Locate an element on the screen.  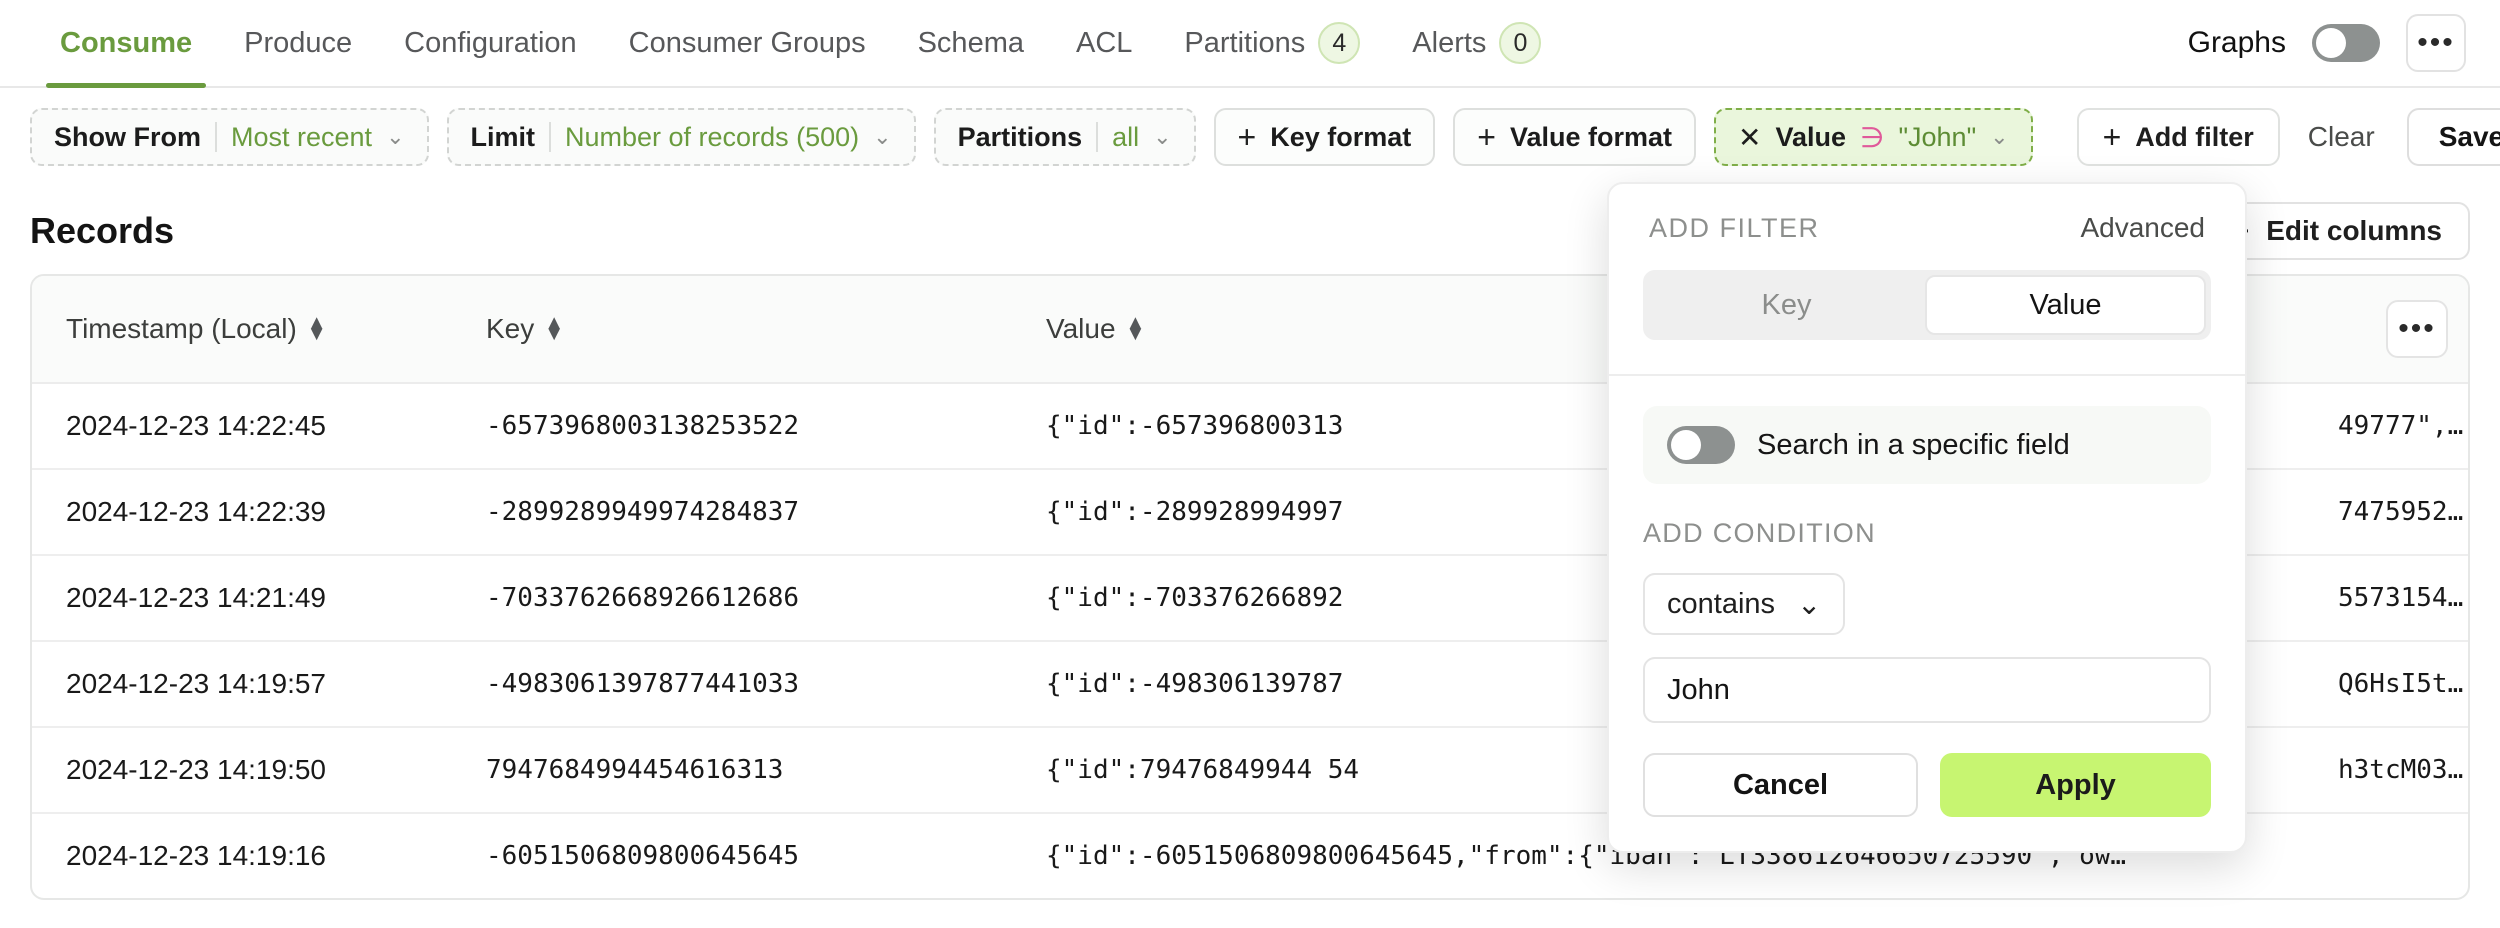
search-specific-field-toggle is located at coordinates (1701, 445).